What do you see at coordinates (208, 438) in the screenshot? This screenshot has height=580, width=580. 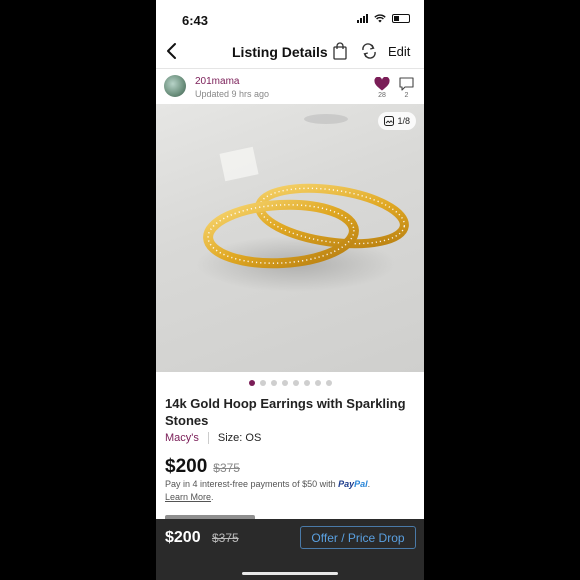 I see `meta-divider` at bounding box center [208, 438].